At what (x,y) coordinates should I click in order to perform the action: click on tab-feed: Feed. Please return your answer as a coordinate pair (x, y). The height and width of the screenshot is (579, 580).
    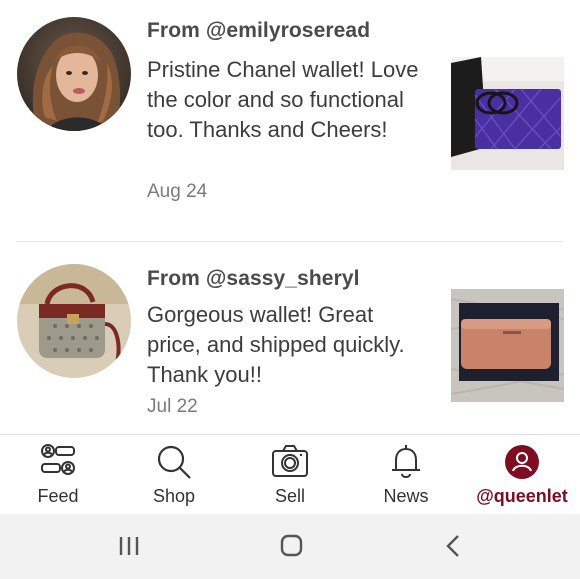
    Looking at the image, I should click on (58, 475).